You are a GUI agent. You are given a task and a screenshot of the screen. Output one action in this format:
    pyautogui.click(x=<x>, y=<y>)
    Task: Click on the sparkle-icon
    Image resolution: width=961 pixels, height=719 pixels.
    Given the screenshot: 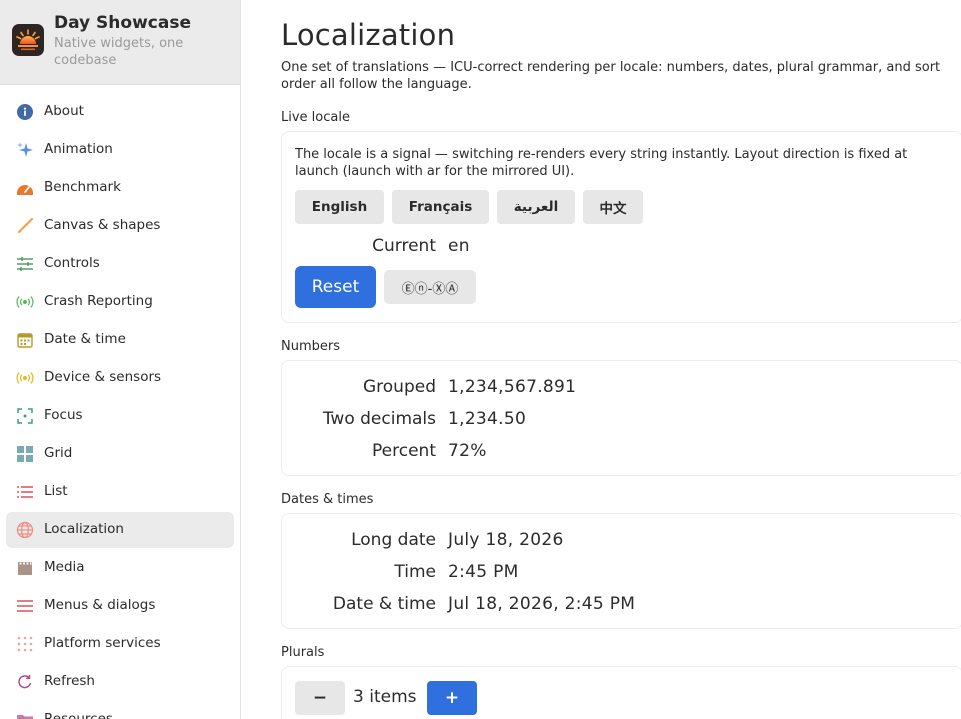 What is the action you would take?
    pyautogui.click(x=25, y=150)
    